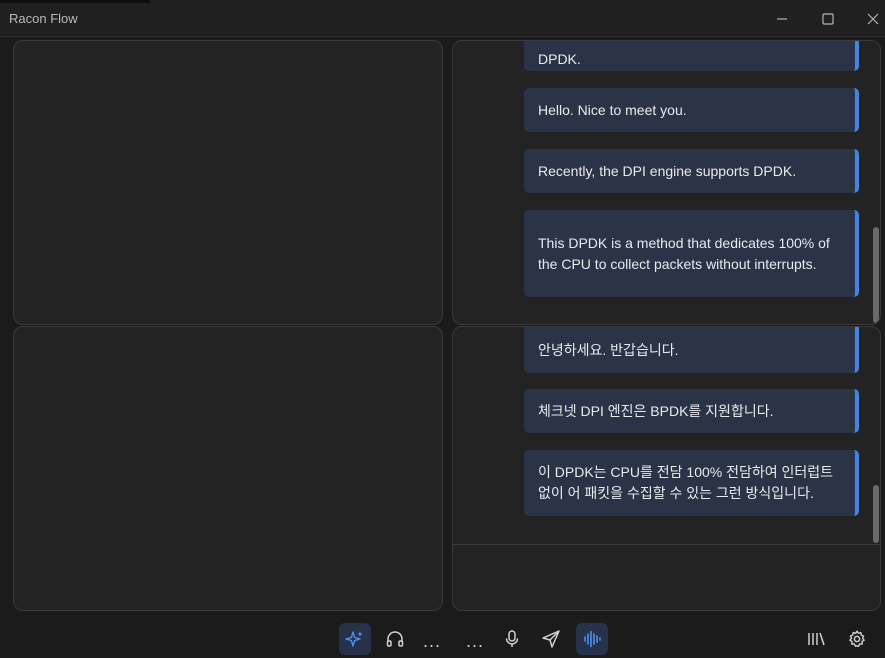  I want to click on headphones-icon, so click(395, 639).